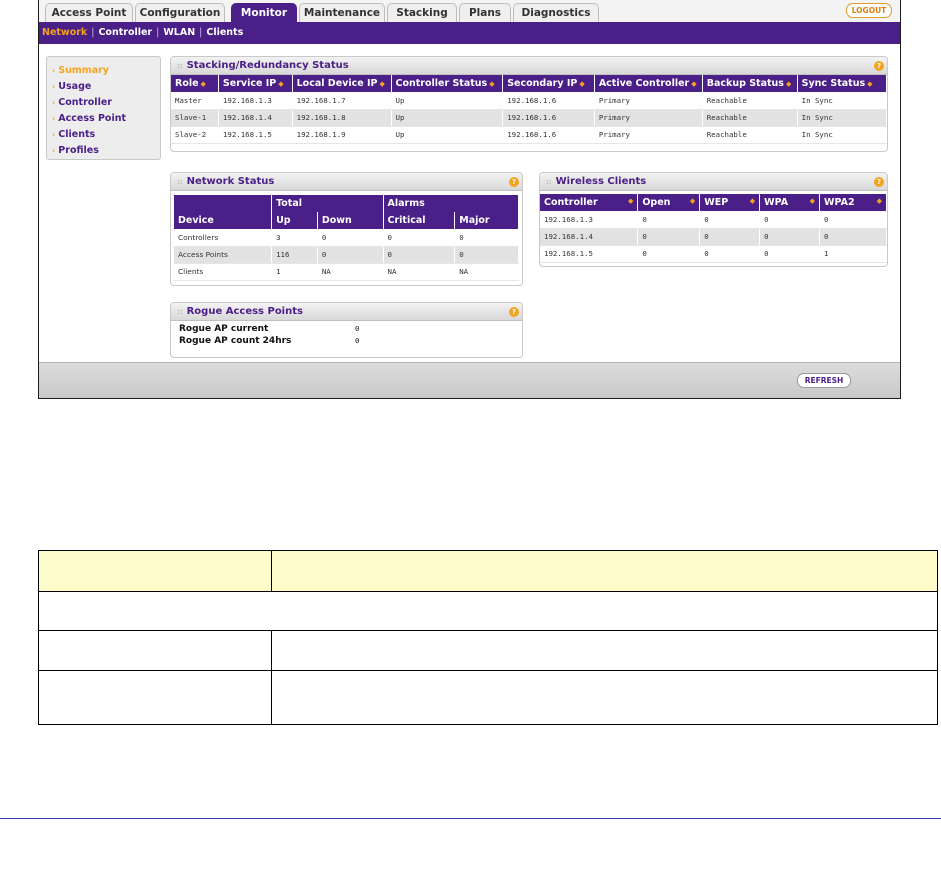 The width and height of the screenshot is (941, 886). Describe the element at coordinates (422, 12) in the screenshot. I see `tab-stacking: Stacking` at that location.